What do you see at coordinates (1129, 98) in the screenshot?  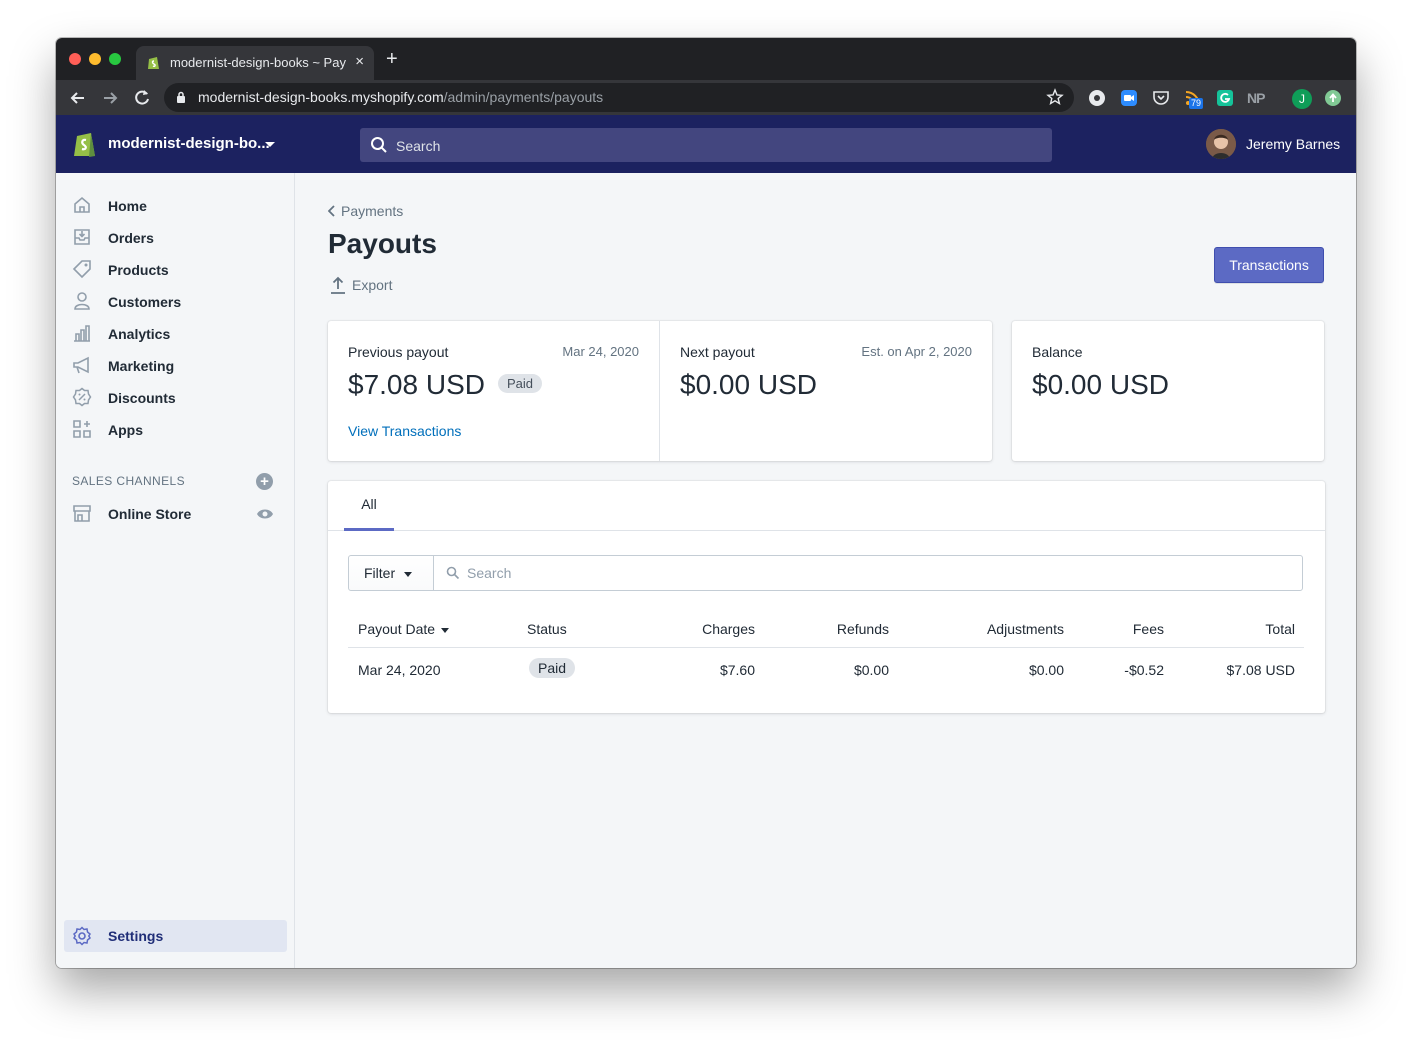 I see `zoom-extension-icon` at bounding box center [1129, 98].